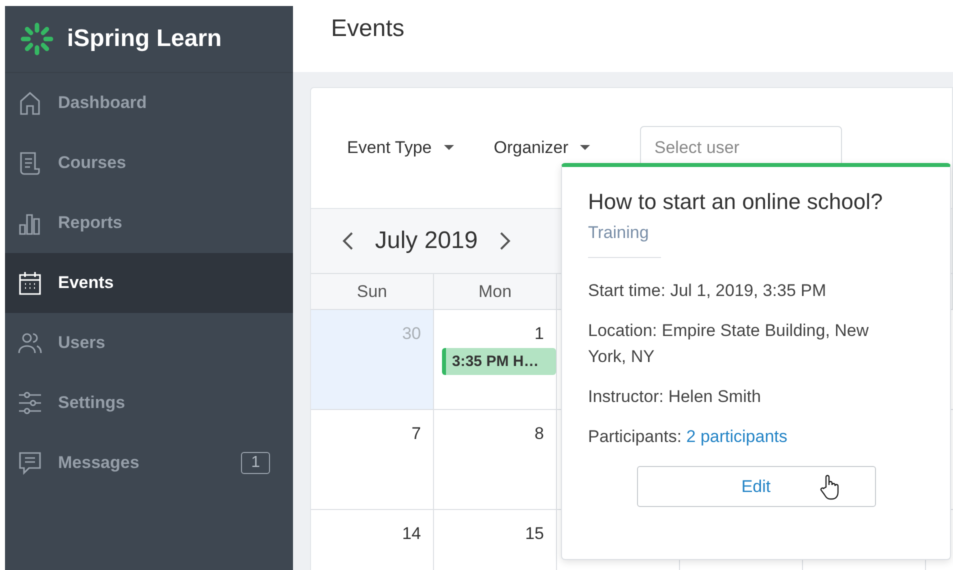 Image resolution: width=953 pixels, height=570 pixels. I want to click on logo-icon, so click(37, 39).